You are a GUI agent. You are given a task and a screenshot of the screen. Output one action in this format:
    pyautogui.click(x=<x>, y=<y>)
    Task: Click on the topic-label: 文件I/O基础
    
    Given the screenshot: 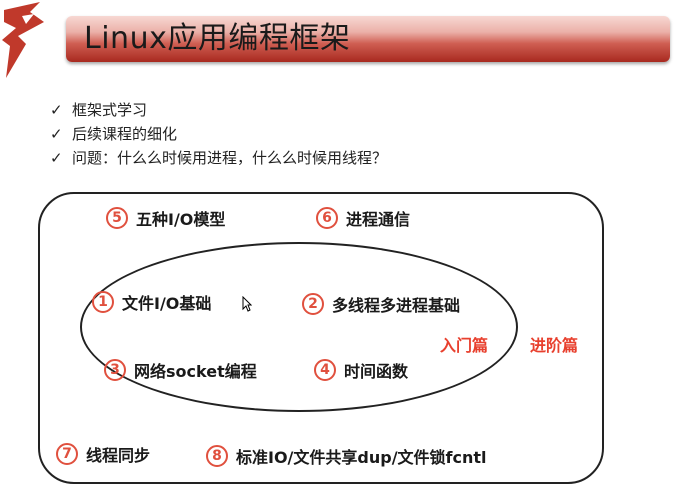 What is the action you would take?
    pyautogui.click(x=167, y=303)
    